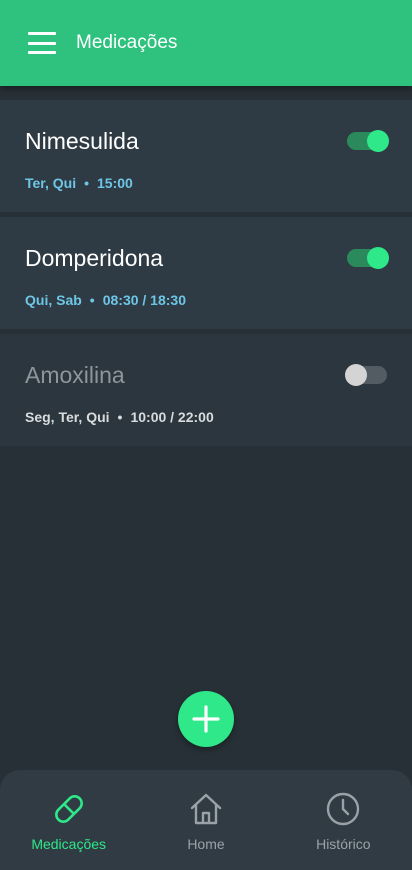  Describe the element at coordinates (53, 300) in the screenshot. I see `schedule-days: Qui, Sab` at that location.